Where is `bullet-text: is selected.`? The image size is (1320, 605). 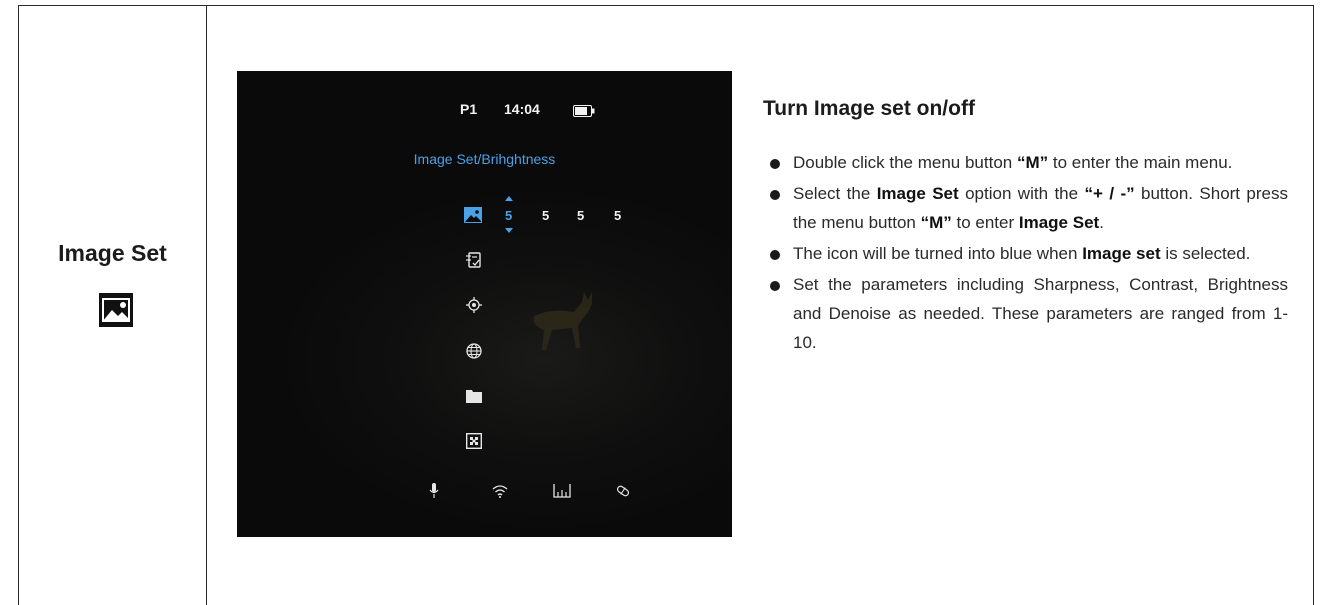 bullet-text: is selected. is located at coordinates (1205, 253).